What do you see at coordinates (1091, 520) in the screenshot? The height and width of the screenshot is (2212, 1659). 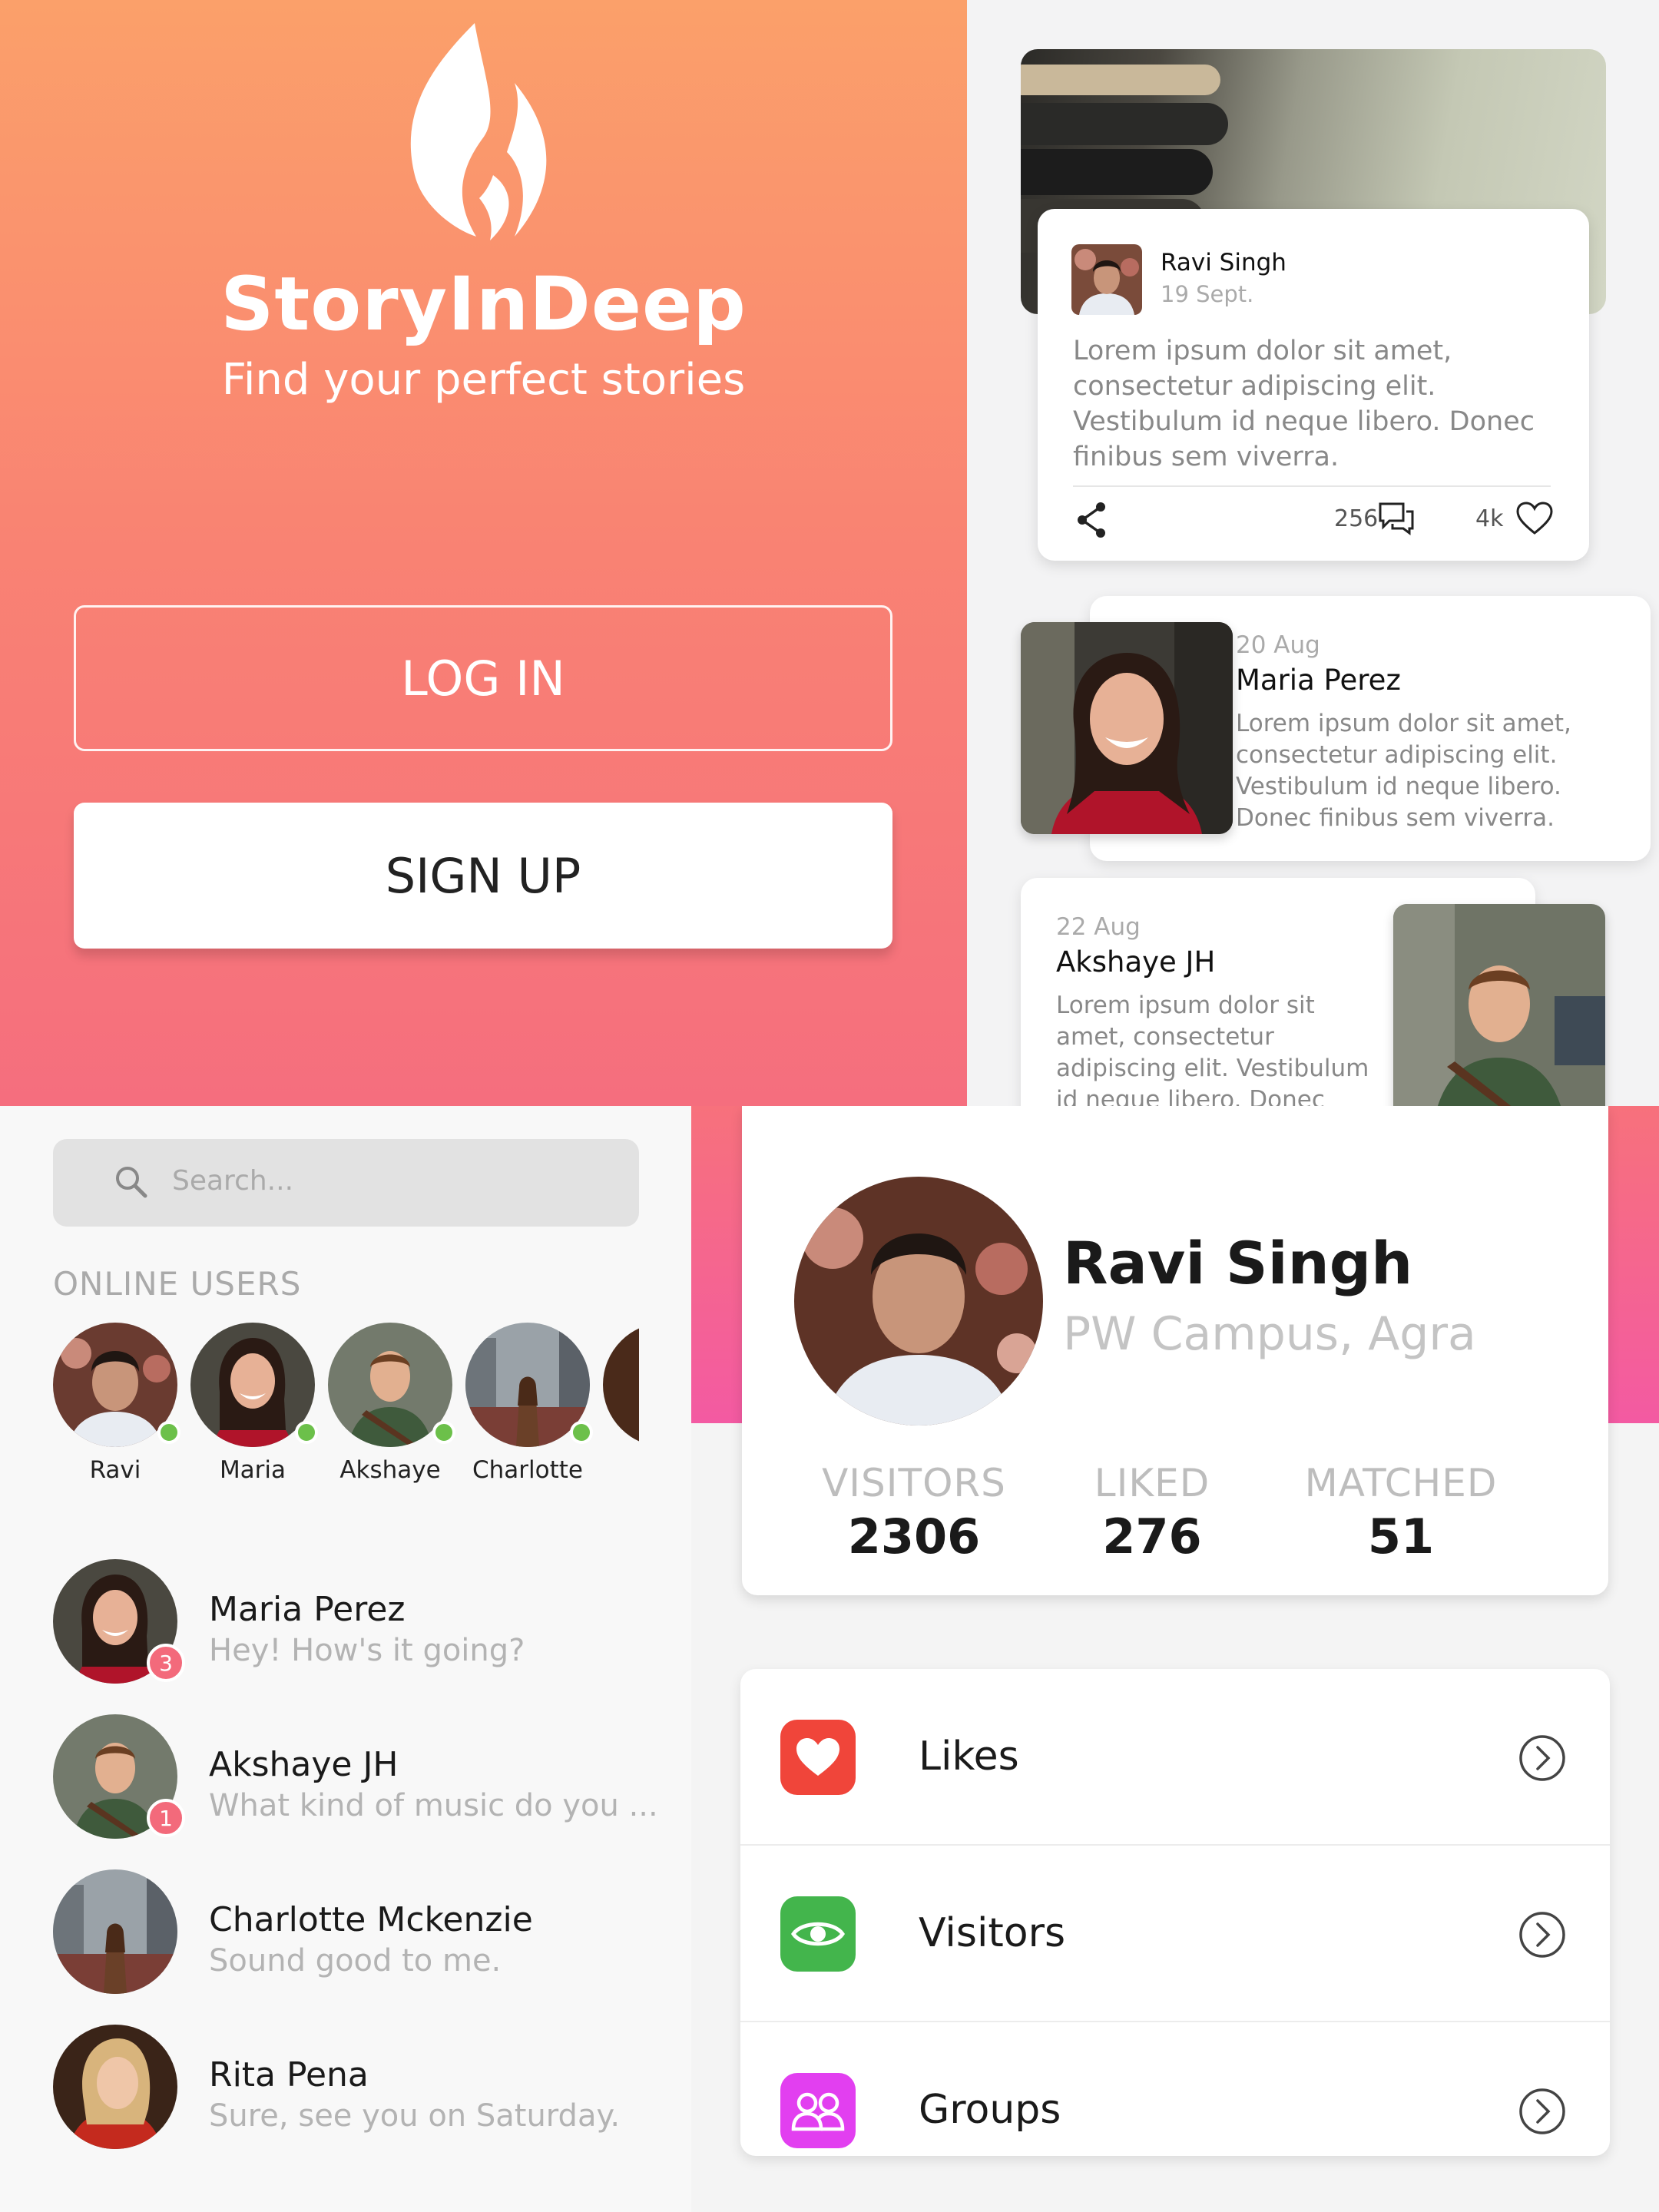 I see `share-icon` at bounding box center [1091, 520].